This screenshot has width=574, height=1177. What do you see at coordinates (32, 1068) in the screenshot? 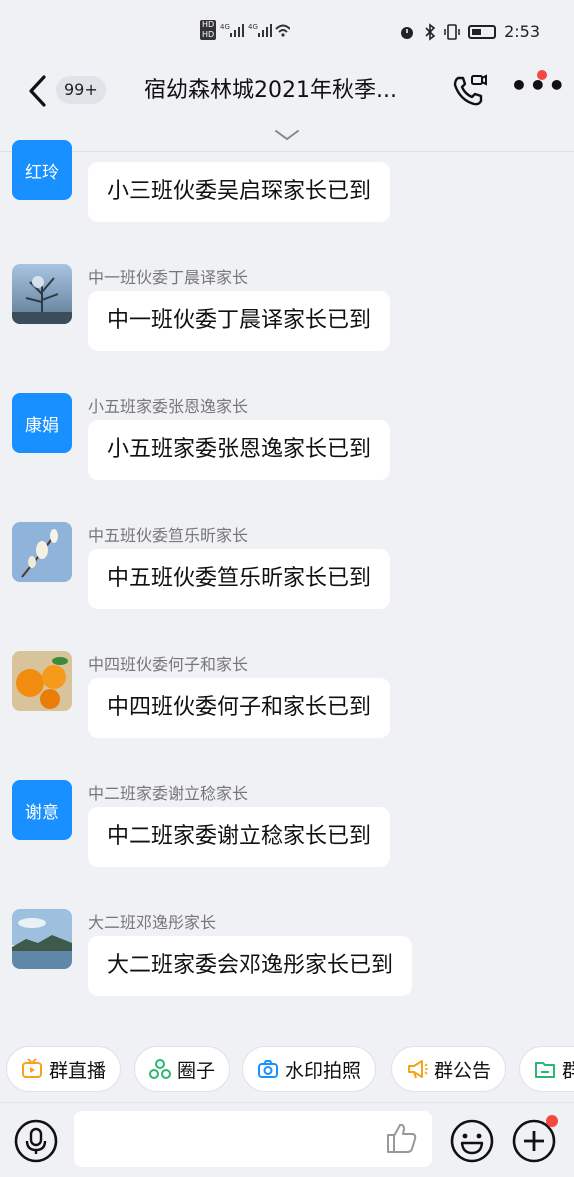
I see `live-tv-icon` at bounding box center [32, 1068].